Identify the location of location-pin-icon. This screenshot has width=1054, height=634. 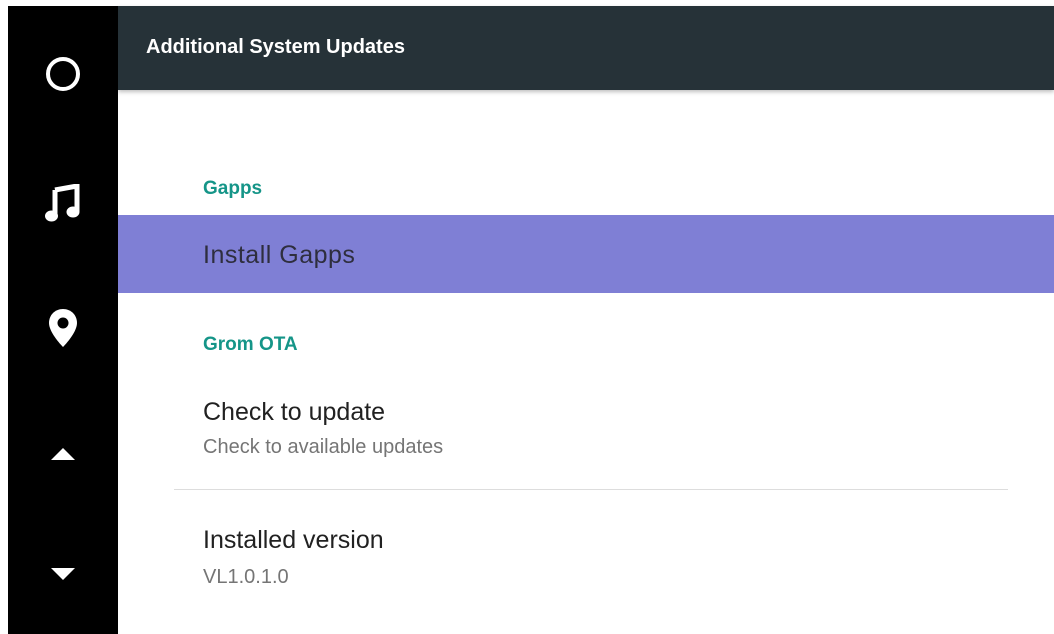
(63, 328).